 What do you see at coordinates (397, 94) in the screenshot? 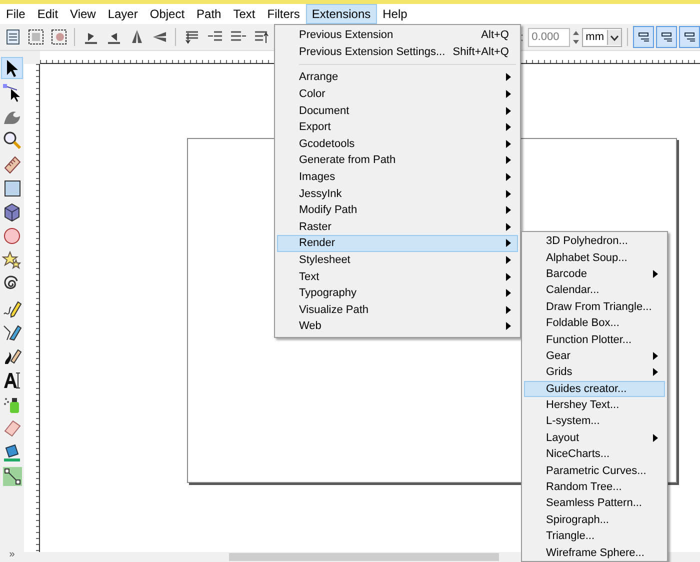
I see `menu-item: Color` at bounding box center [397, 94].